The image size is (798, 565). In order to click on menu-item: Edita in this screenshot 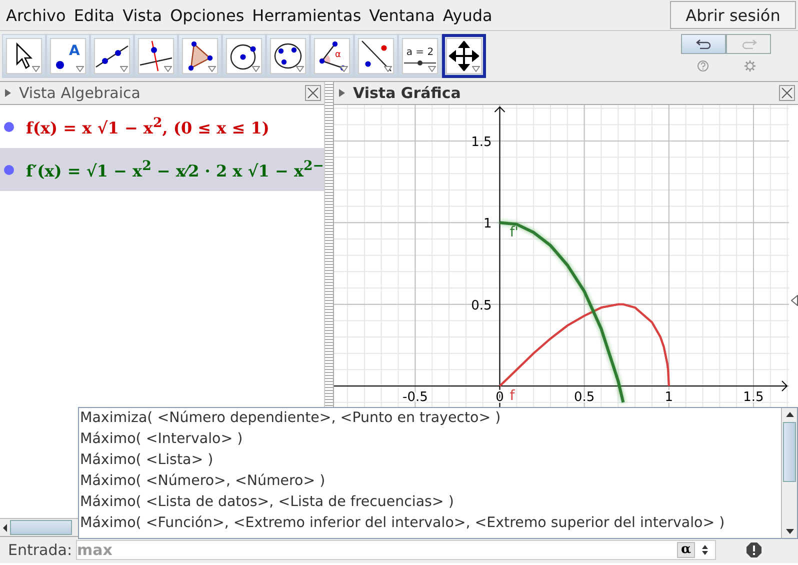, I will do `click(94, 15)`.